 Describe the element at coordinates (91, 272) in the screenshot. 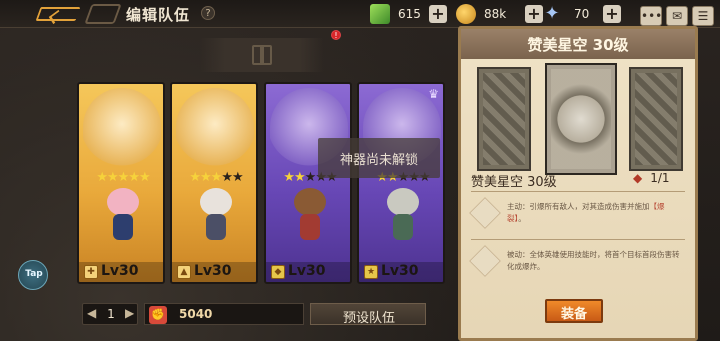

I see `healer-class-icon: ✚` at that location.